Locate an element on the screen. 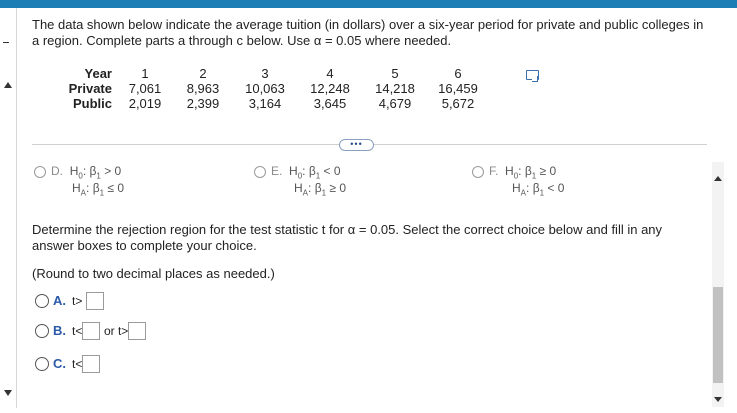  option-letter: E. is located at coordinates (277, 171).